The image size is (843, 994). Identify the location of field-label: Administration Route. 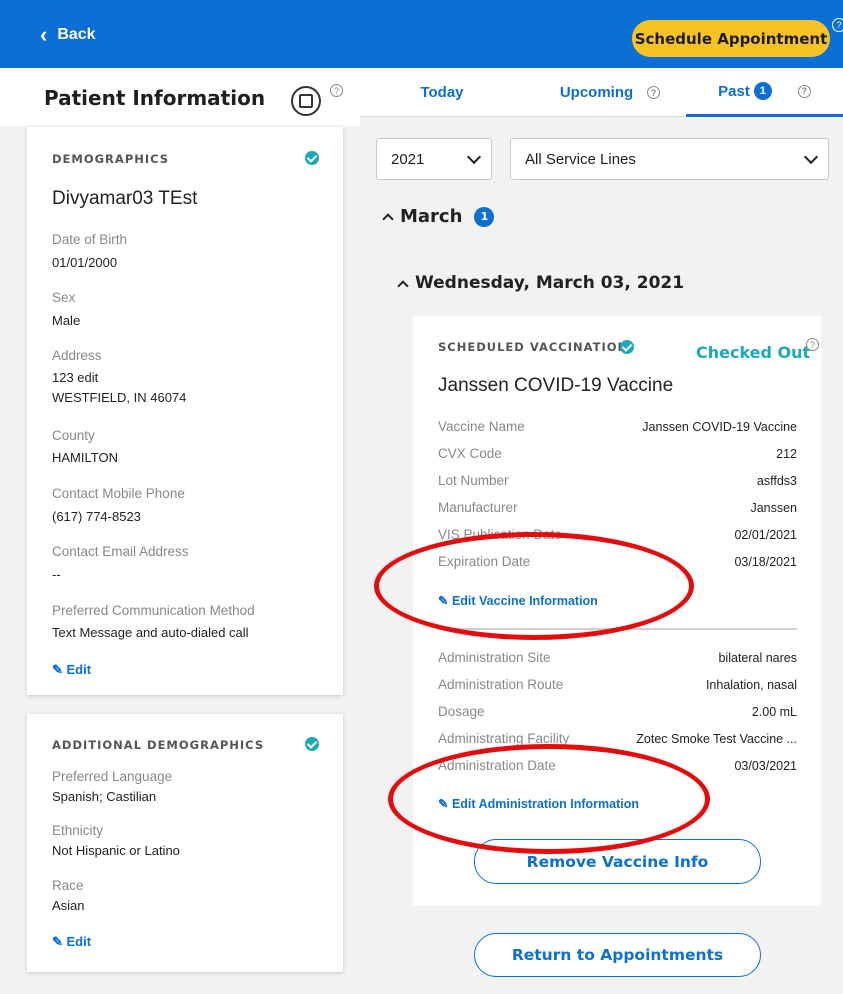
(501, 684).